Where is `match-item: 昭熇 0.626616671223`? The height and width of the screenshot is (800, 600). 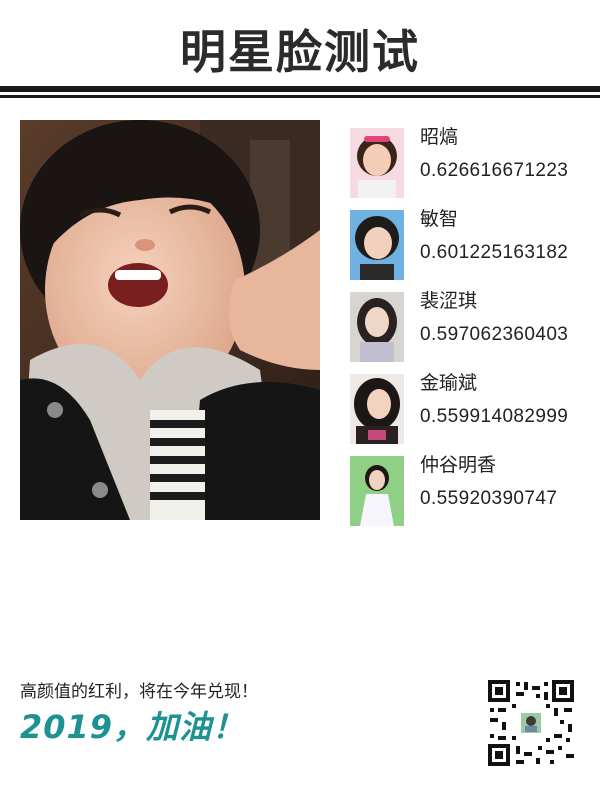 match-item: 昭熇 0.626616671223 is located at coordinates (470, 161).